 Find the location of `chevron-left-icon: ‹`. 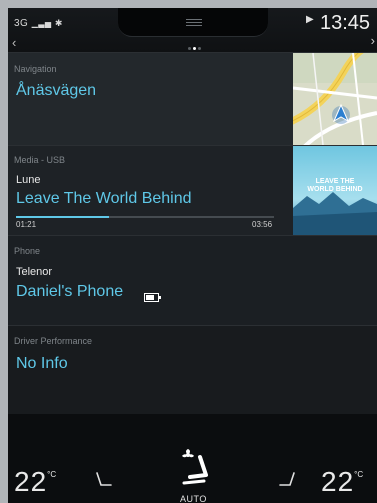

chevron-left-icon: ‹ is located at coordinates (14, 42).